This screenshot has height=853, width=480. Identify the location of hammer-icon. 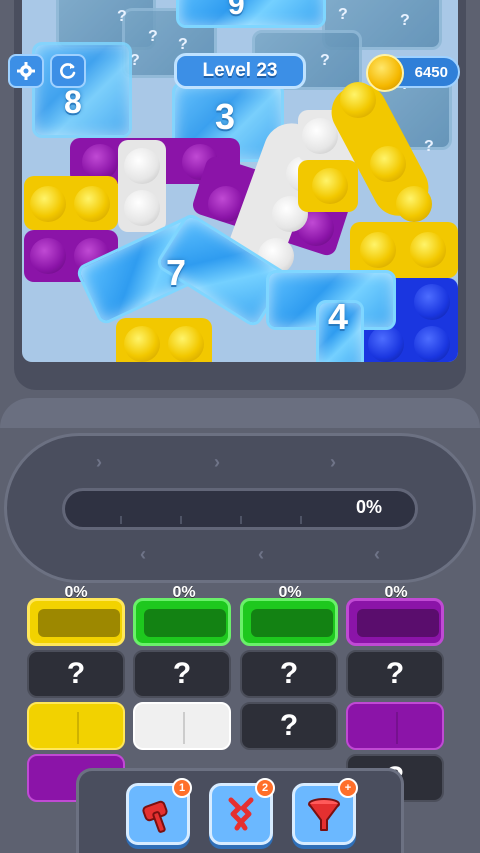
(155, 816).